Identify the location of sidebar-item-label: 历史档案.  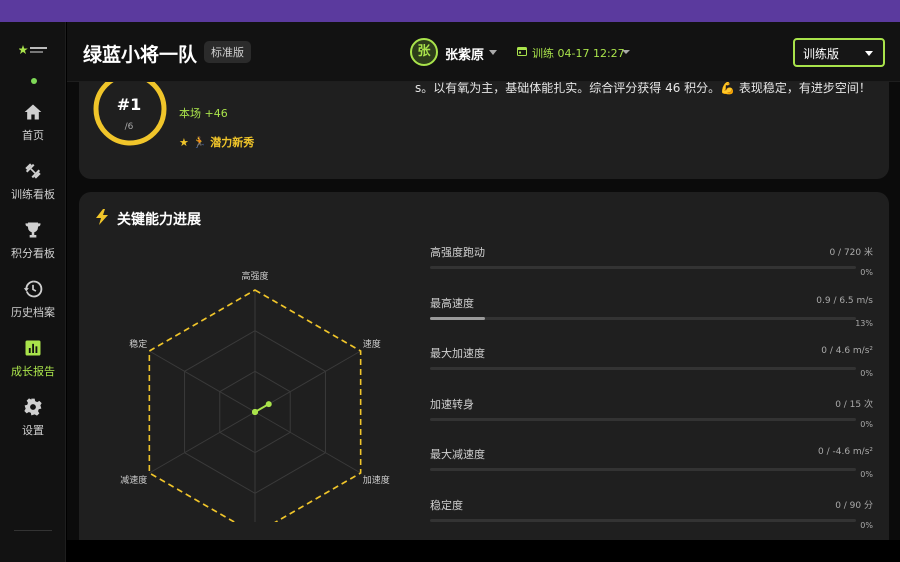
(33, 312).